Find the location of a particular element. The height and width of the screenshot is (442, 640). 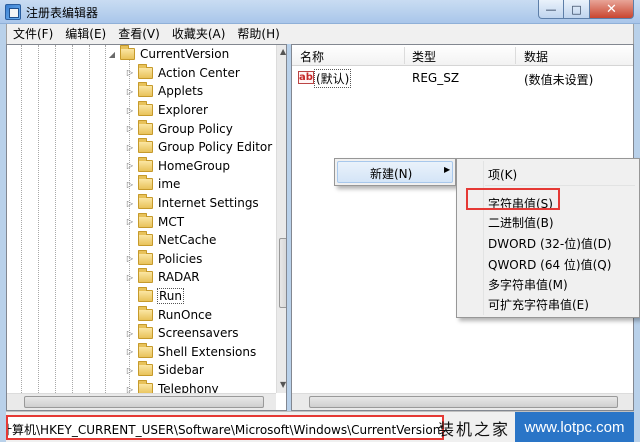

tree-item: ▷ RADAR is located at coordinates (163, 277).